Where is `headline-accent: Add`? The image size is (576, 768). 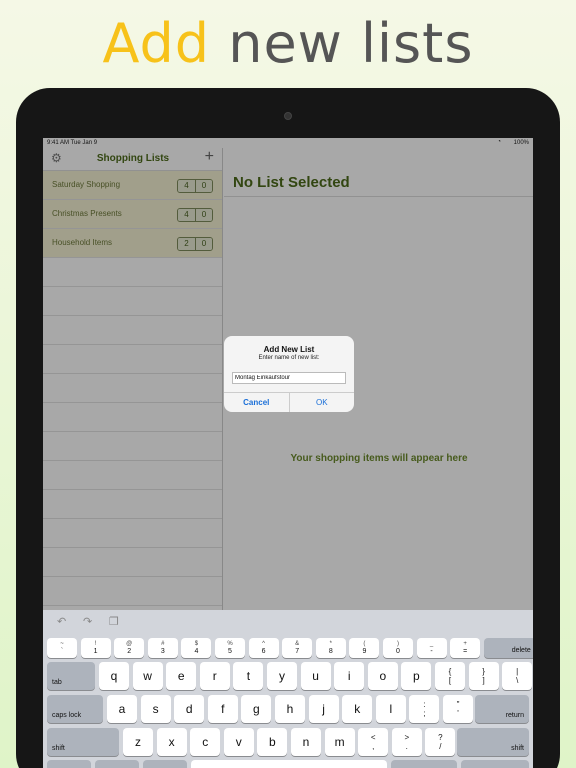 headline-accent: Add is located at coordinates (156, 43).